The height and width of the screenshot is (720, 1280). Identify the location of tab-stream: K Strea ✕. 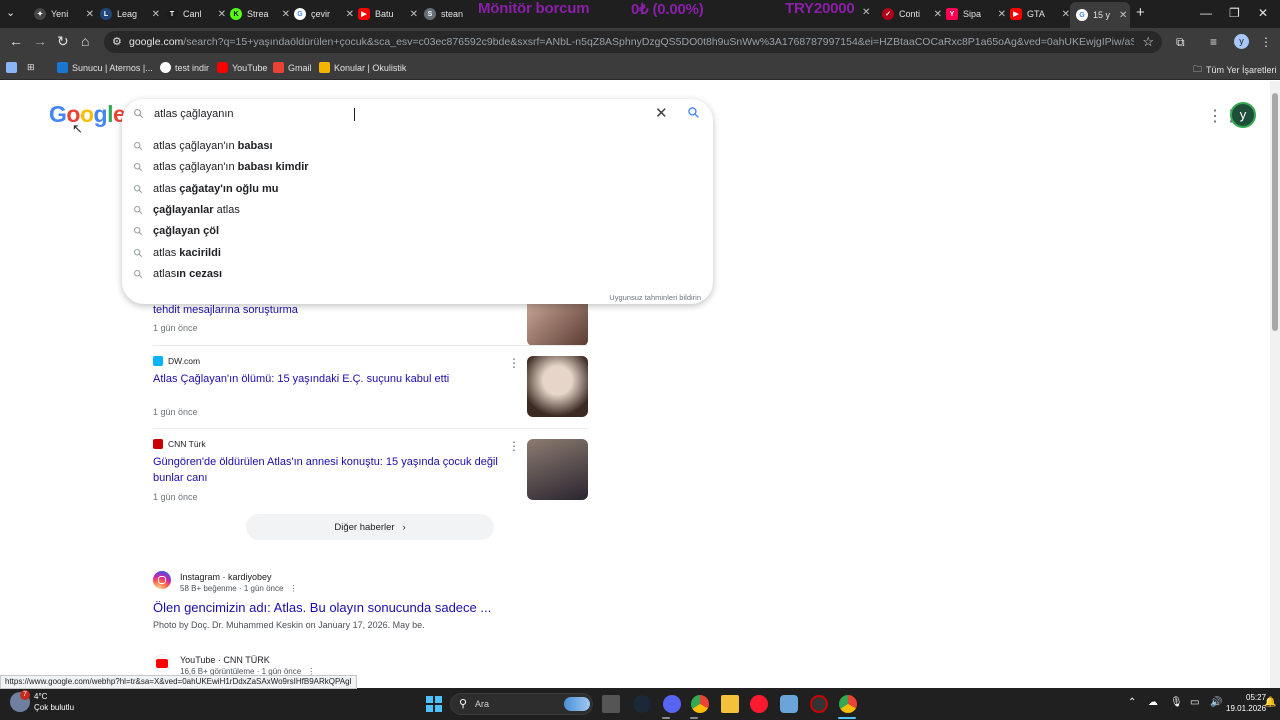
(257, 14).